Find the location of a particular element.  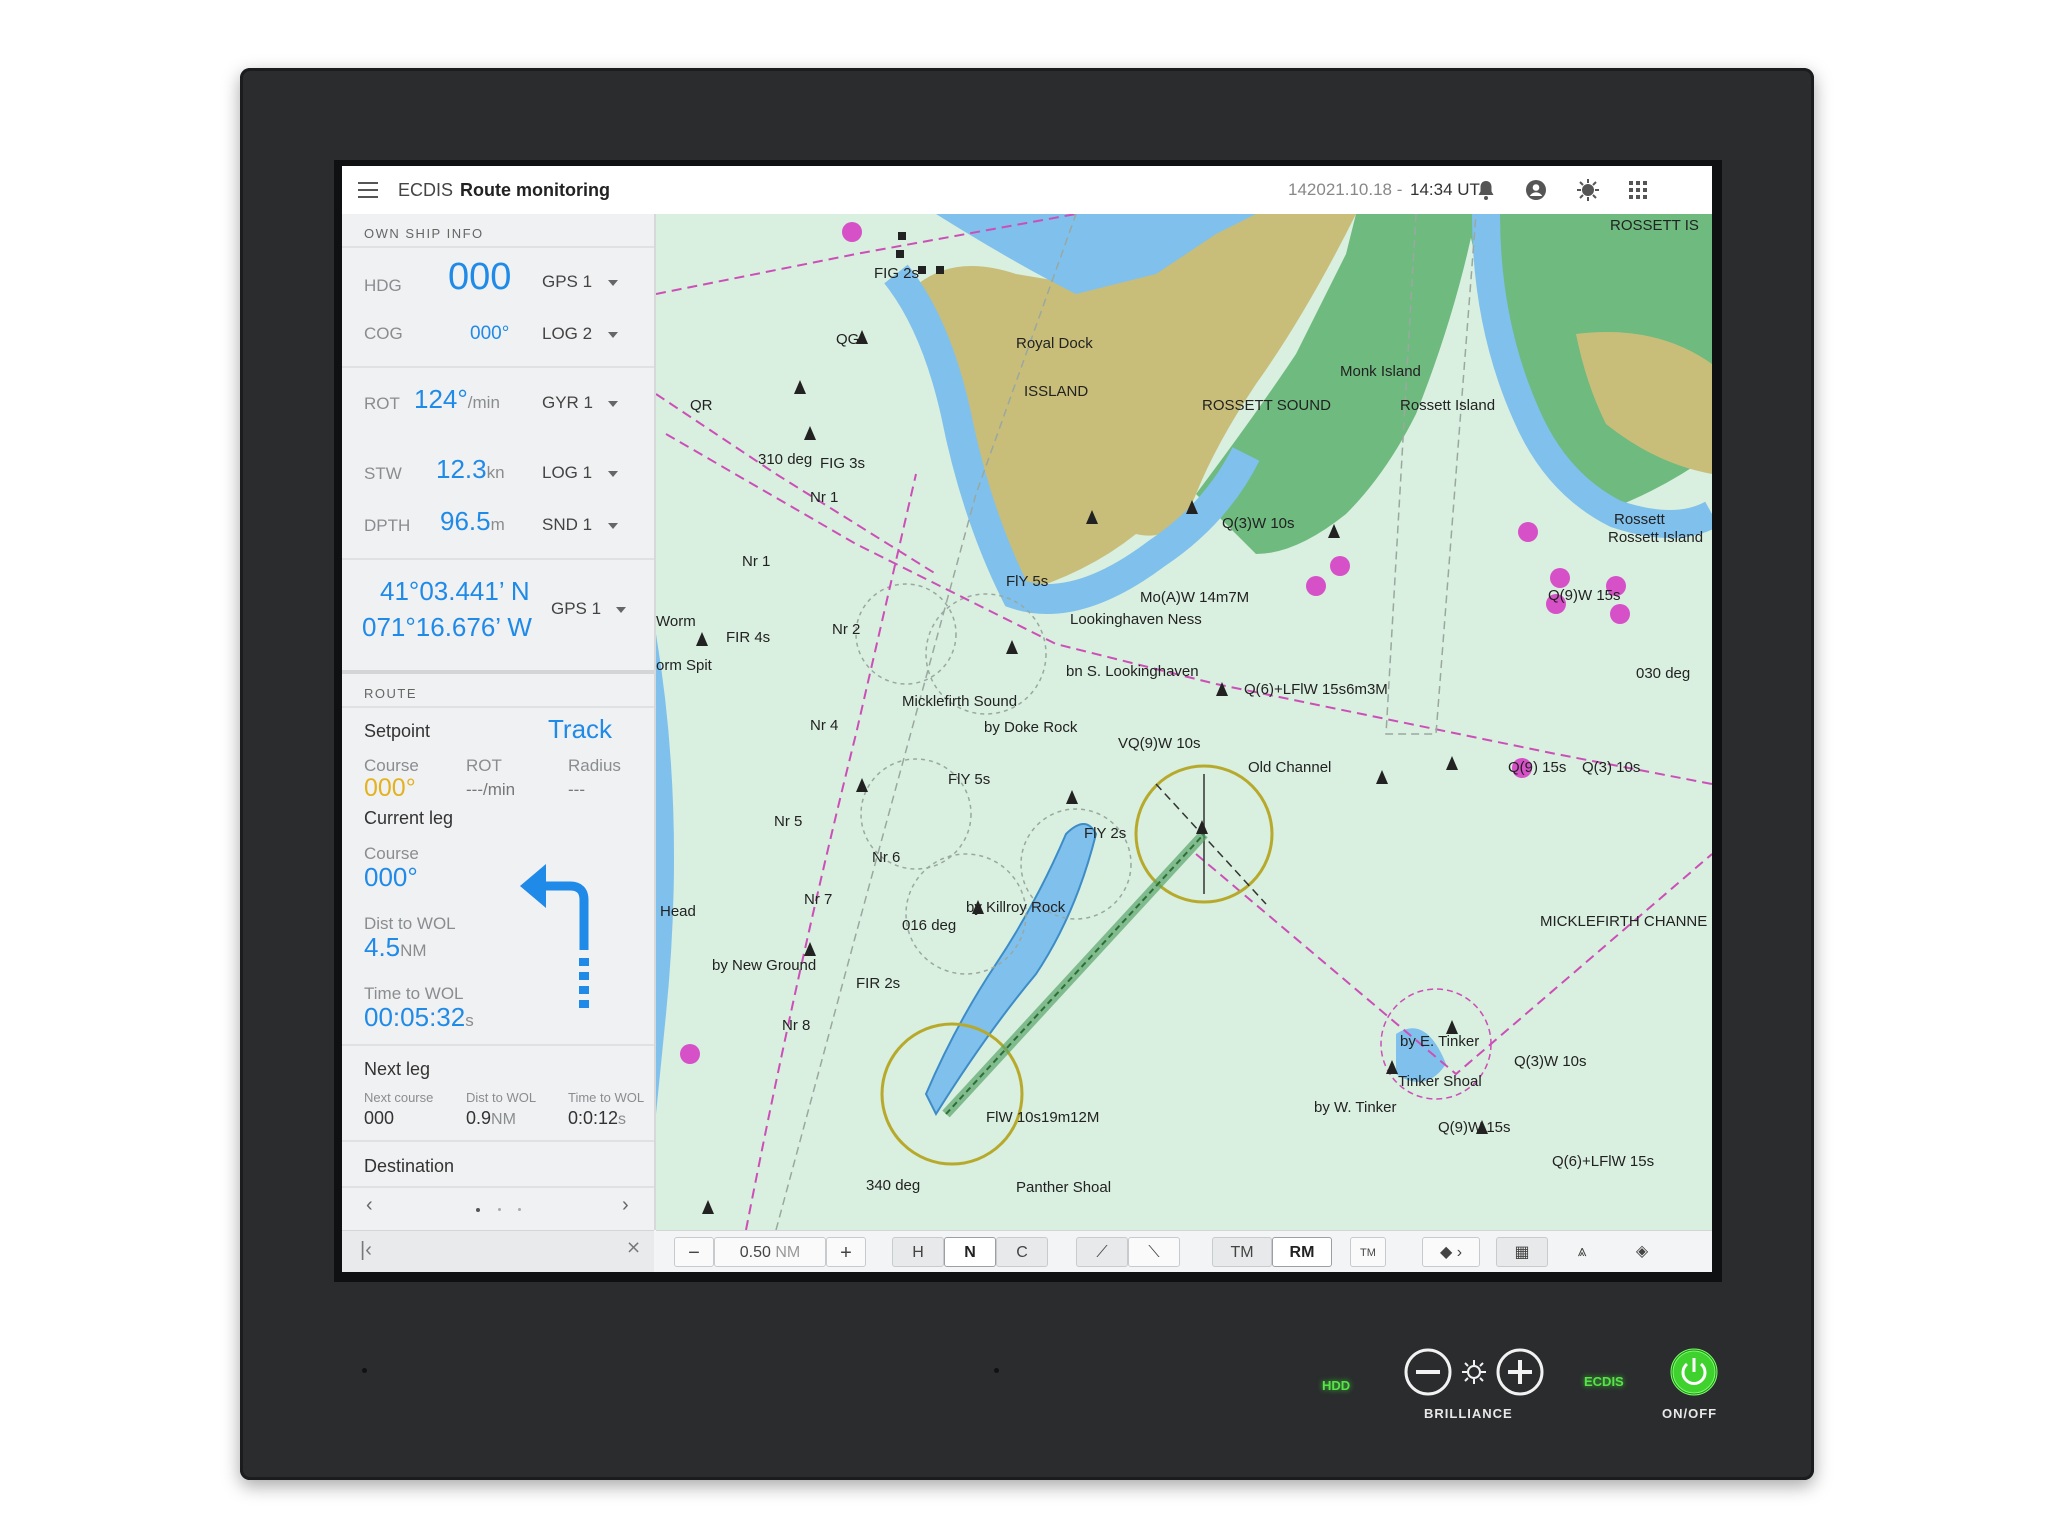

relative-motion-button: RM is located at coordinates (1302, 1252).